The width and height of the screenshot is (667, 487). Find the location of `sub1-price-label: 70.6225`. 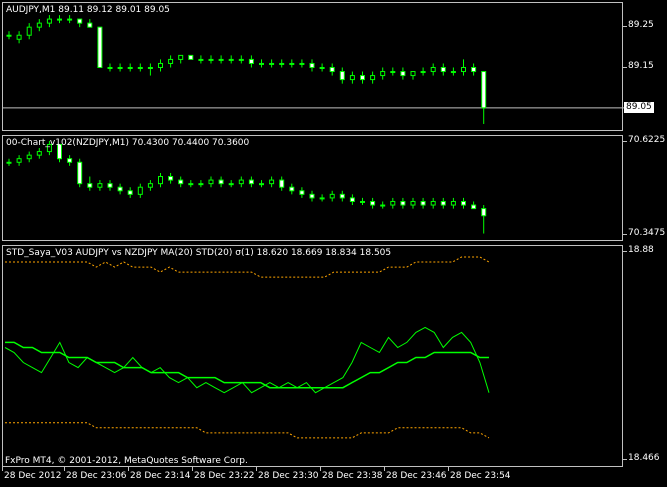

sub1-price-label: 70.6225 is located at coordinates (647, 140).